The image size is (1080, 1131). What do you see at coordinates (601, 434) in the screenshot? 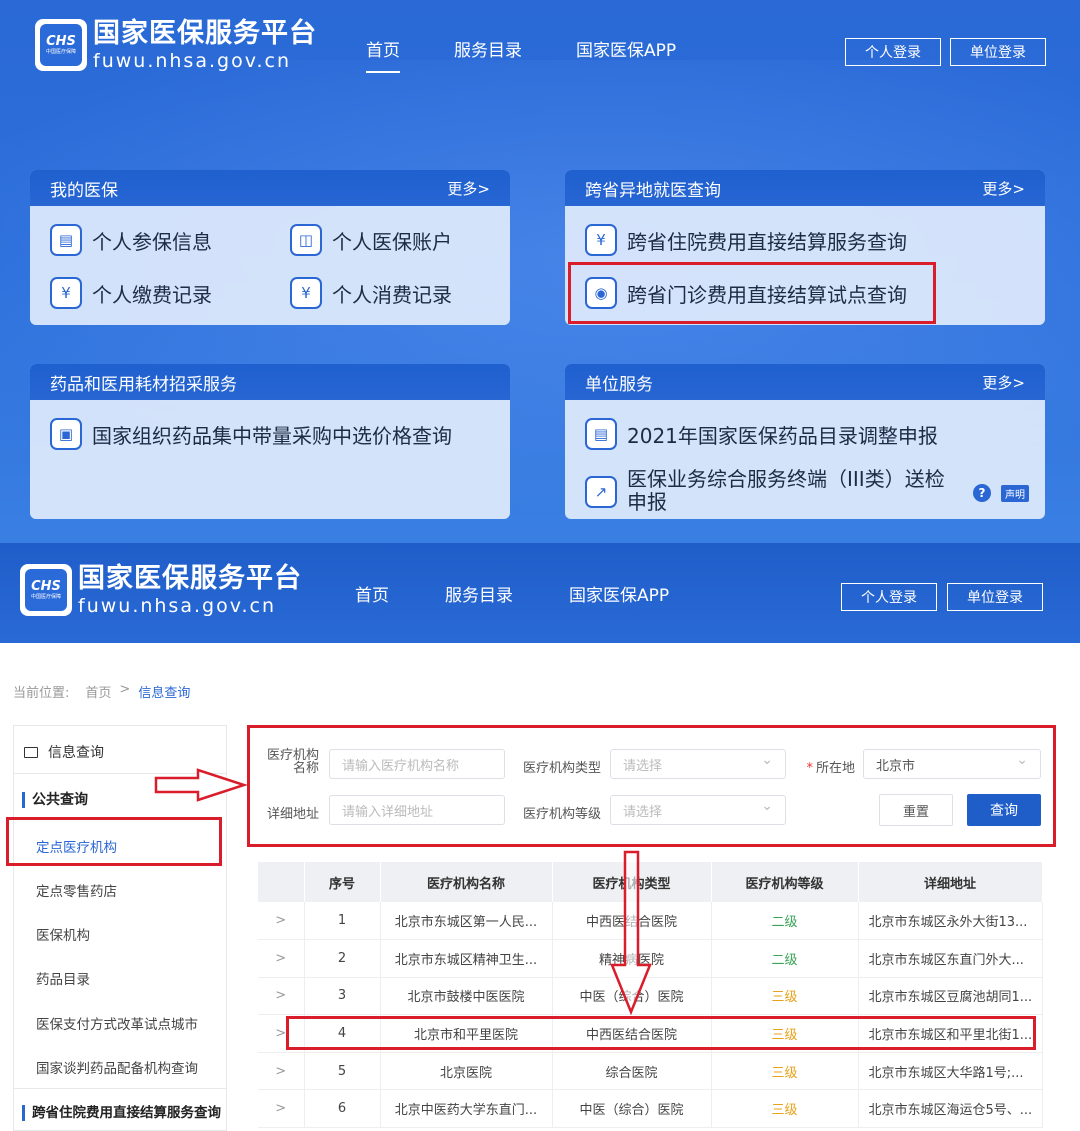
I see `document-edit-icon: ▤` at bounding box center [601, 434].